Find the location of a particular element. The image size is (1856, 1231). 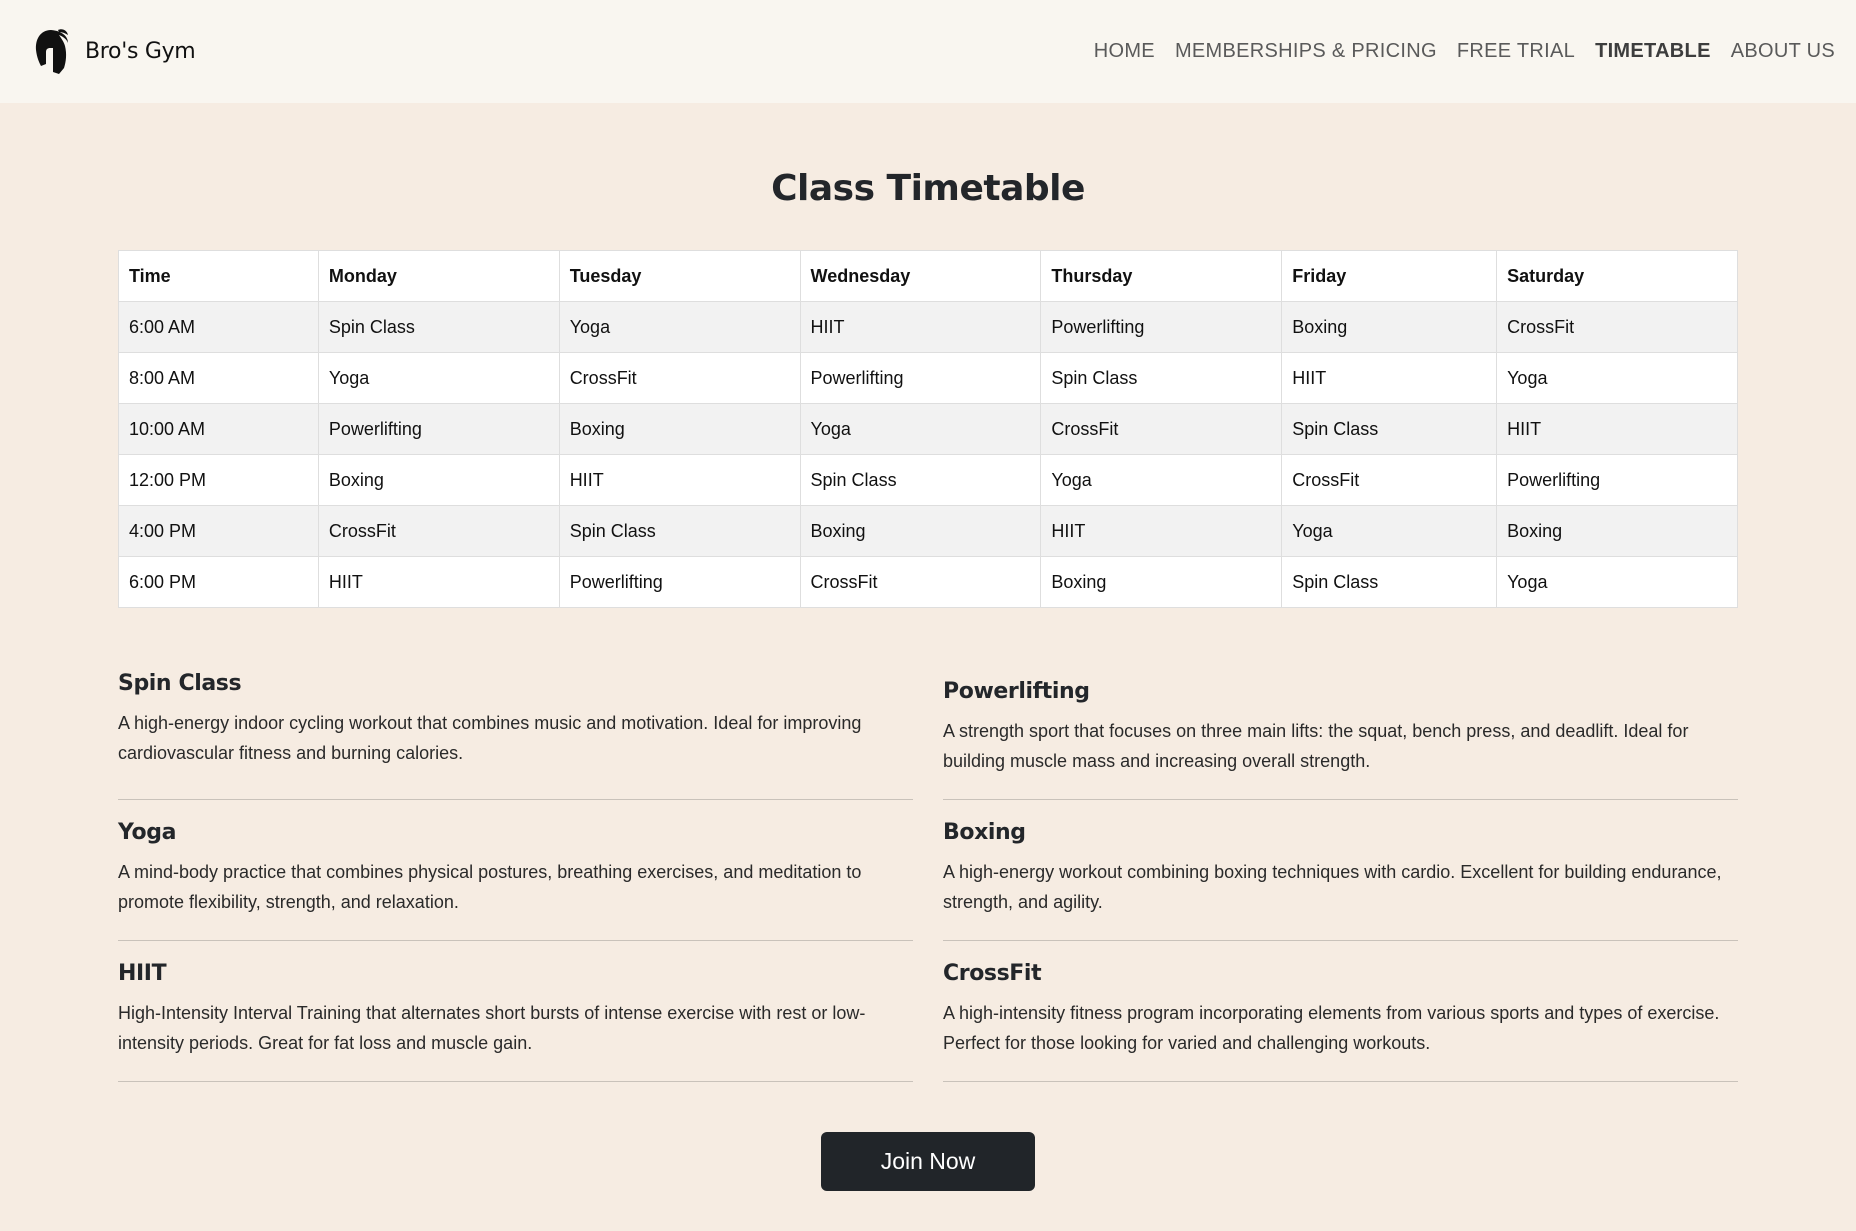

column-header: Tuesday is located at coordinates (679, 276).